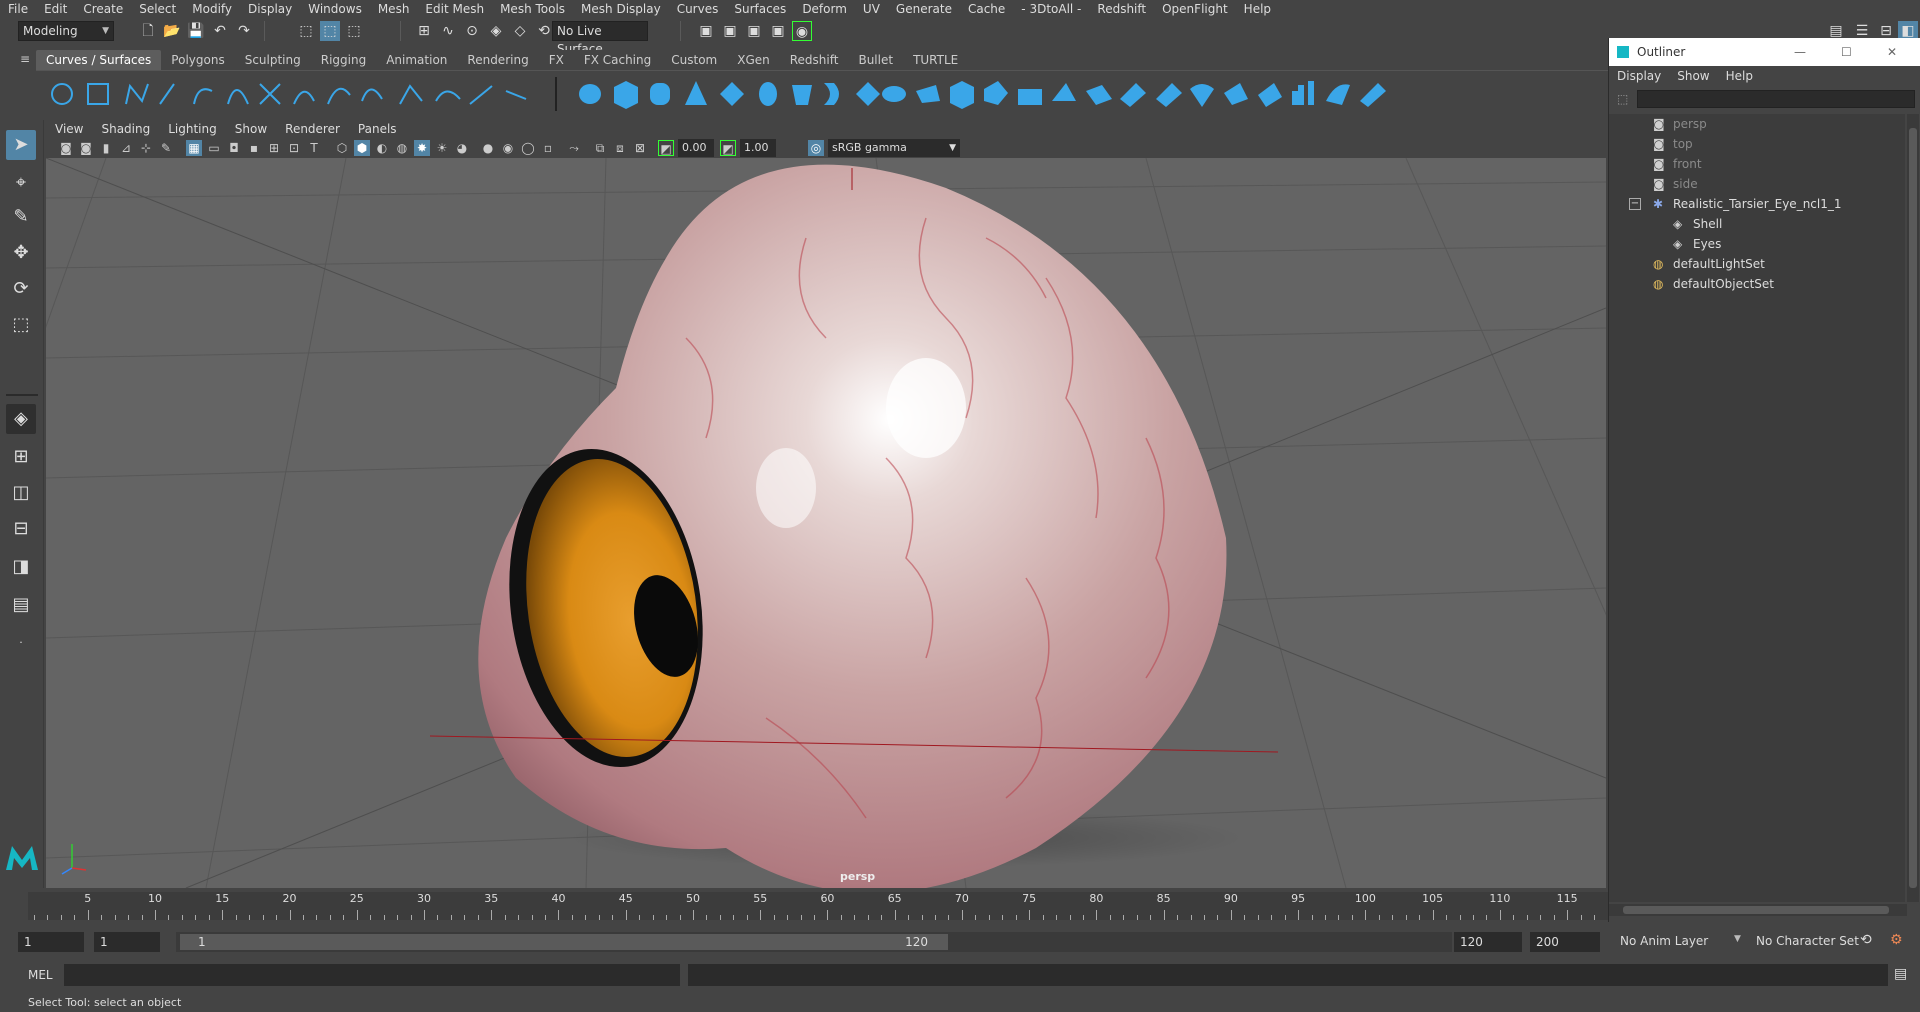  Describe the element at coordinates (1757, 164) in the screenshot. I see `outliner-item-front: ◙ front` at that location.